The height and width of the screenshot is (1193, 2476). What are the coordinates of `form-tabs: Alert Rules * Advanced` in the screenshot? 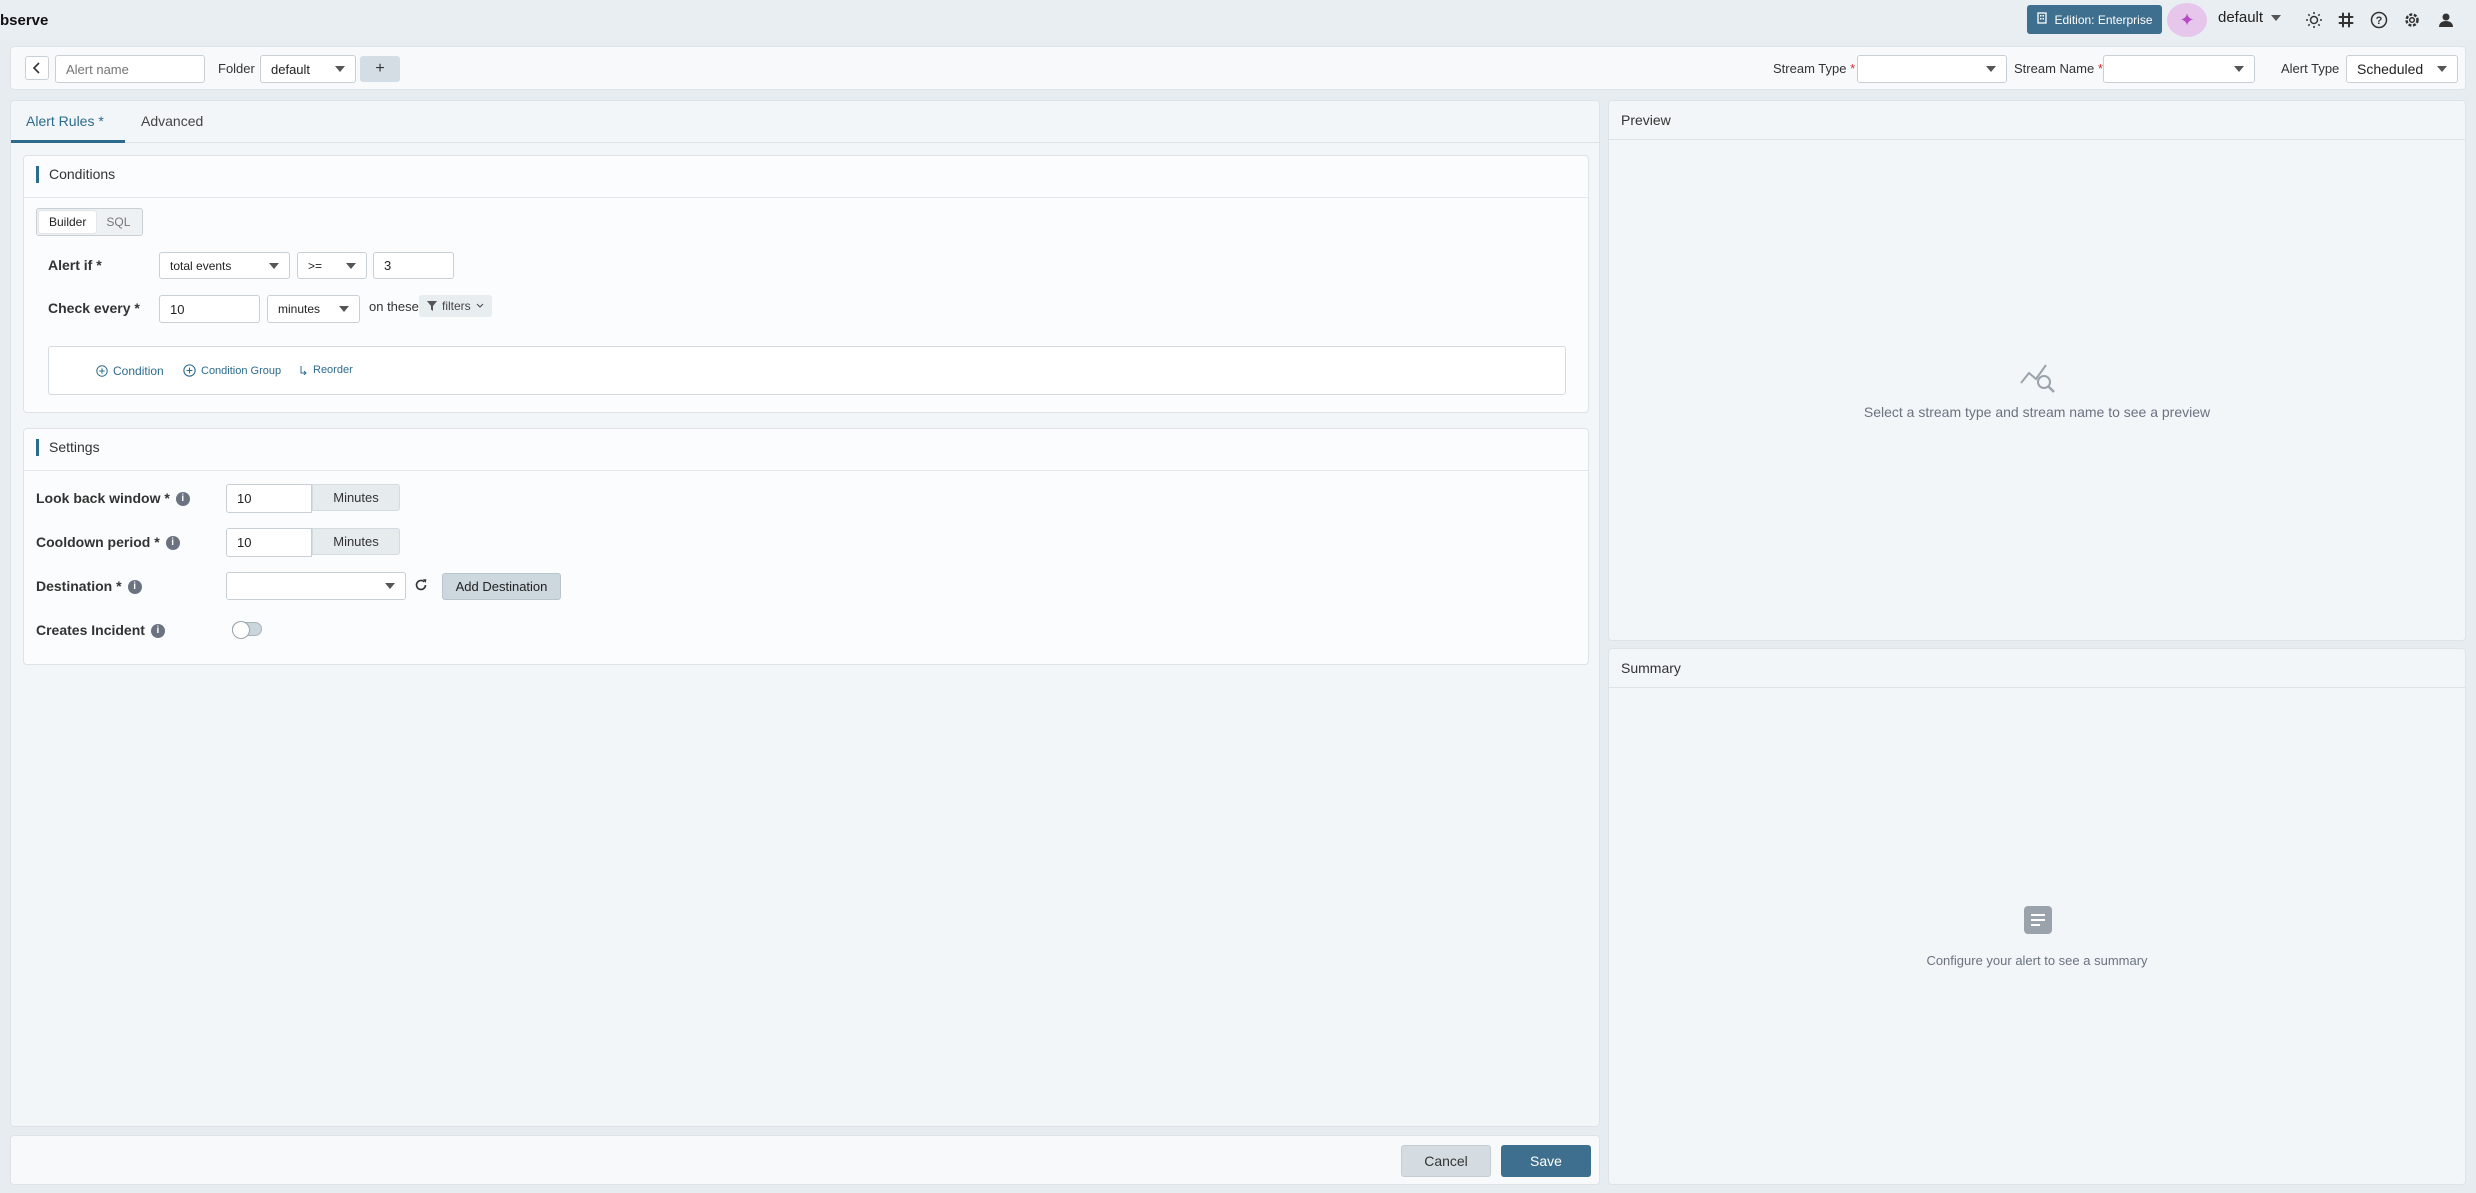 It's located at (806, 122).